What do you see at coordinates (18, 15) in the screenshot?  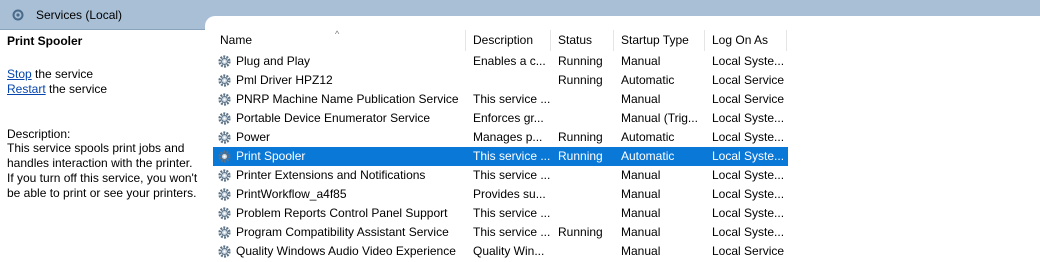 I see `services-icon` at bounding box center [18, 15].